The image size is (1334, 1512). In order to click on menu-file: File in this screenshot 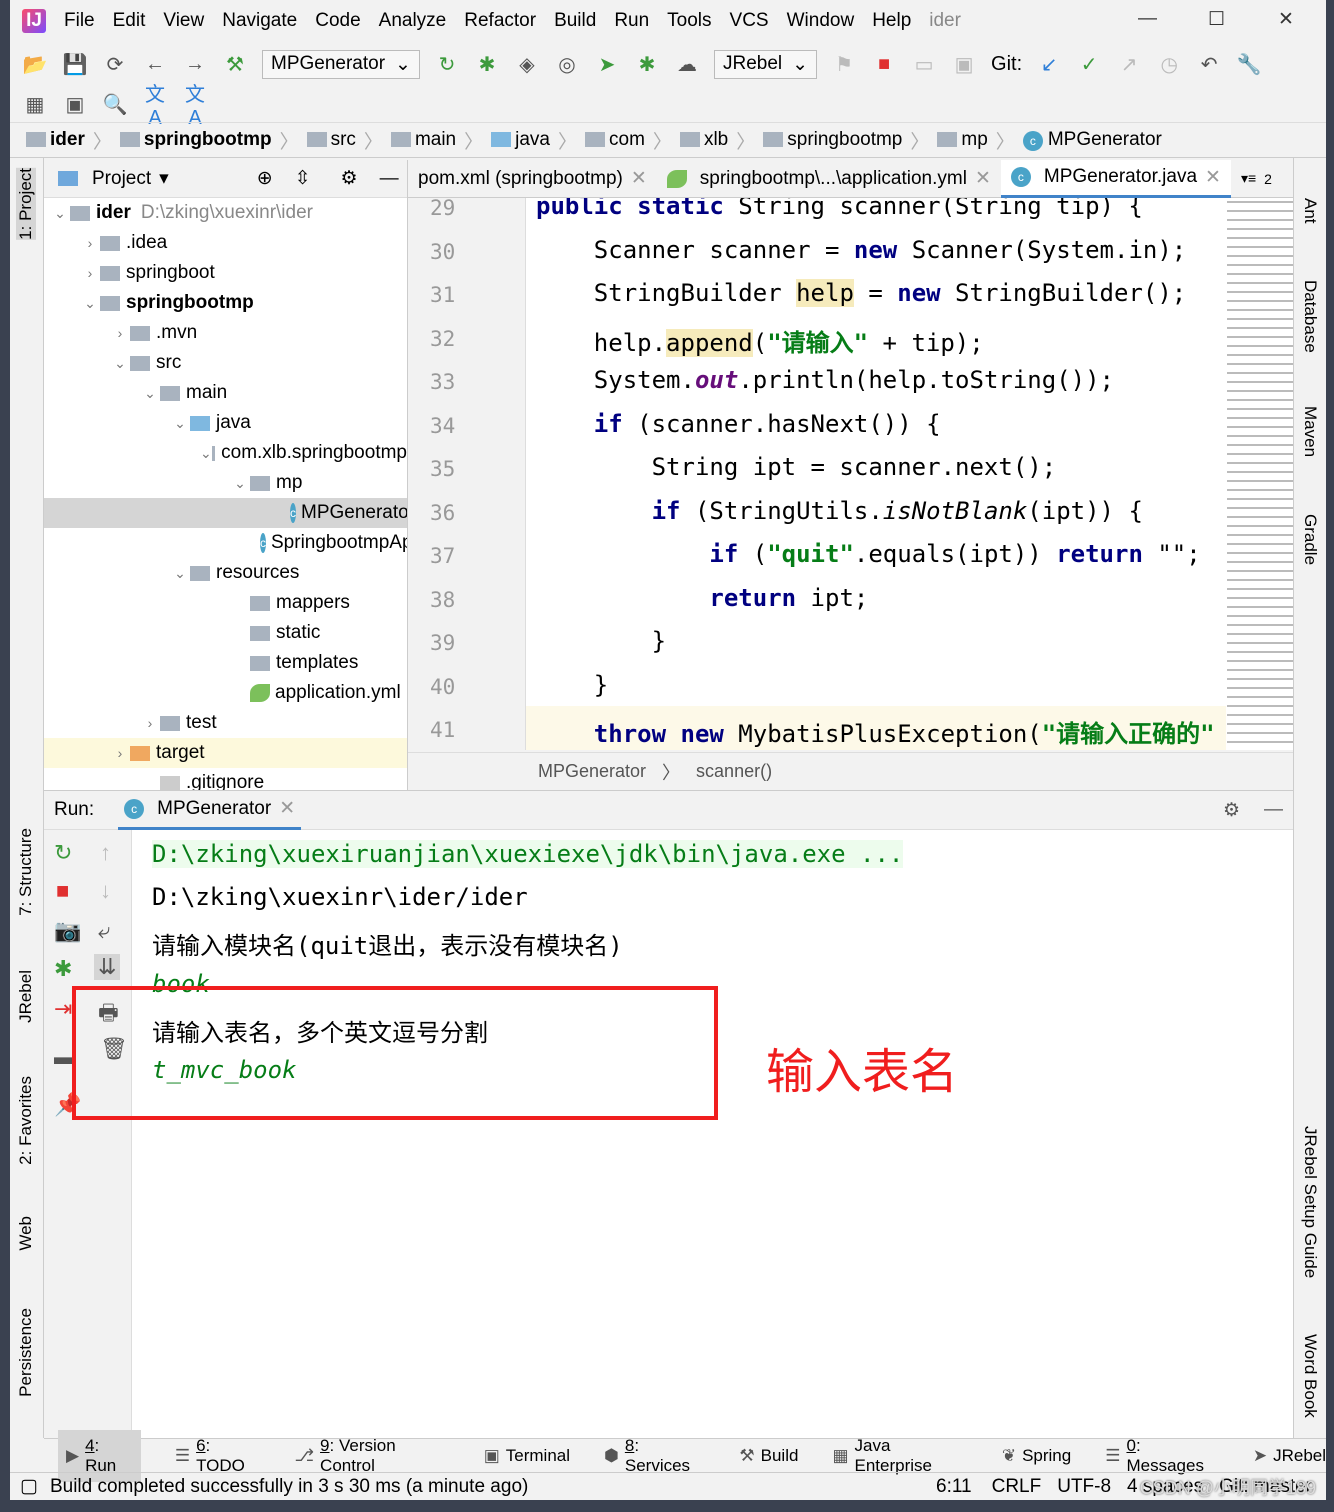, I will do `click(79, 21)`.